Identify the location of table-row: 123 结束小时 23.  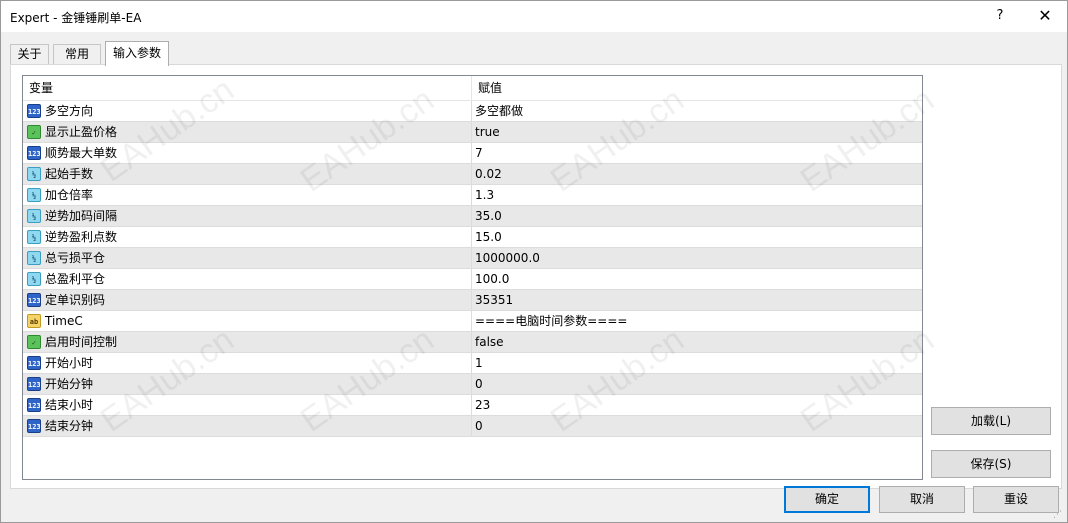
(472, 405).